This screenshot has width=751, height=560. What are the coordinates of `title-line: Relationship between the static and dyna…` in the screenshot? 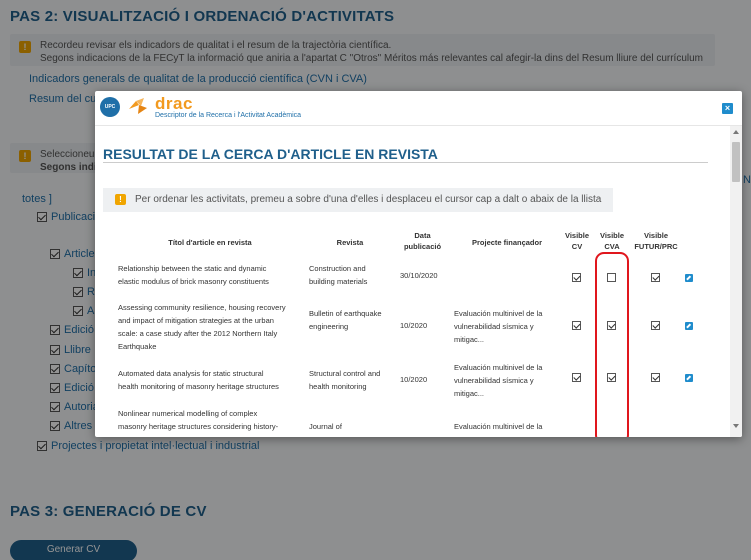 It's located at (192, 268).